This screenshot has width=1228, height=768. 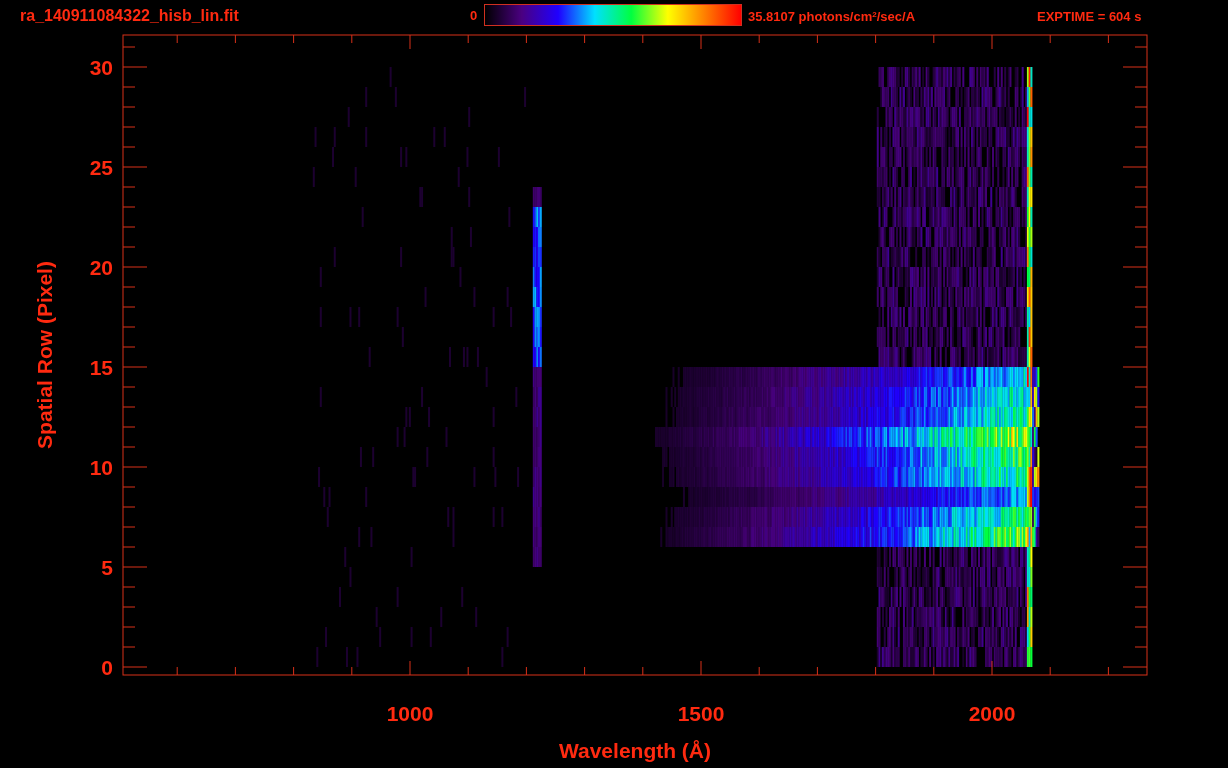 I want to click on exposure-time: EXPTIME = 604 s, so click(x=1089, y=16).